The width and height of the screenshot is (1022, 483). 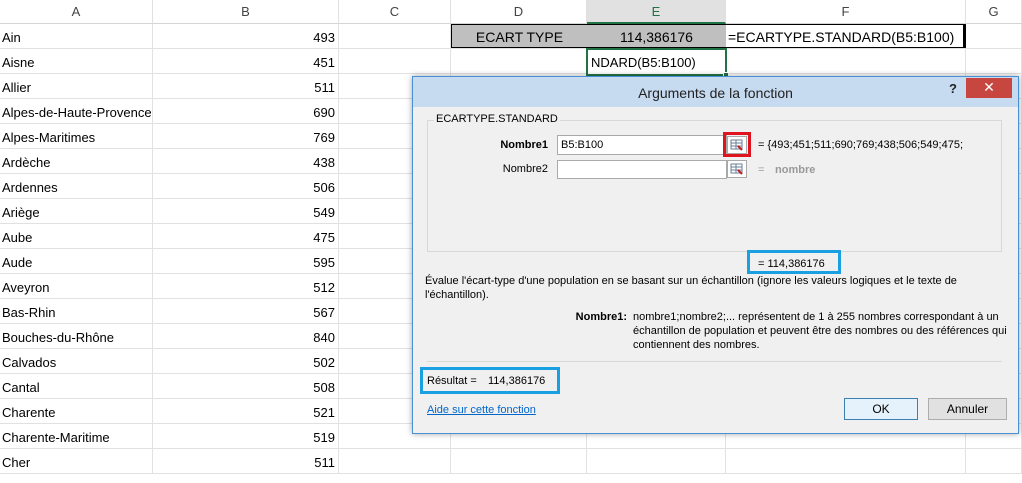 What do you see at coordinates (246, 111) in the screenshot?
I see `cell-value: 690` at bounding box center [246, 111].